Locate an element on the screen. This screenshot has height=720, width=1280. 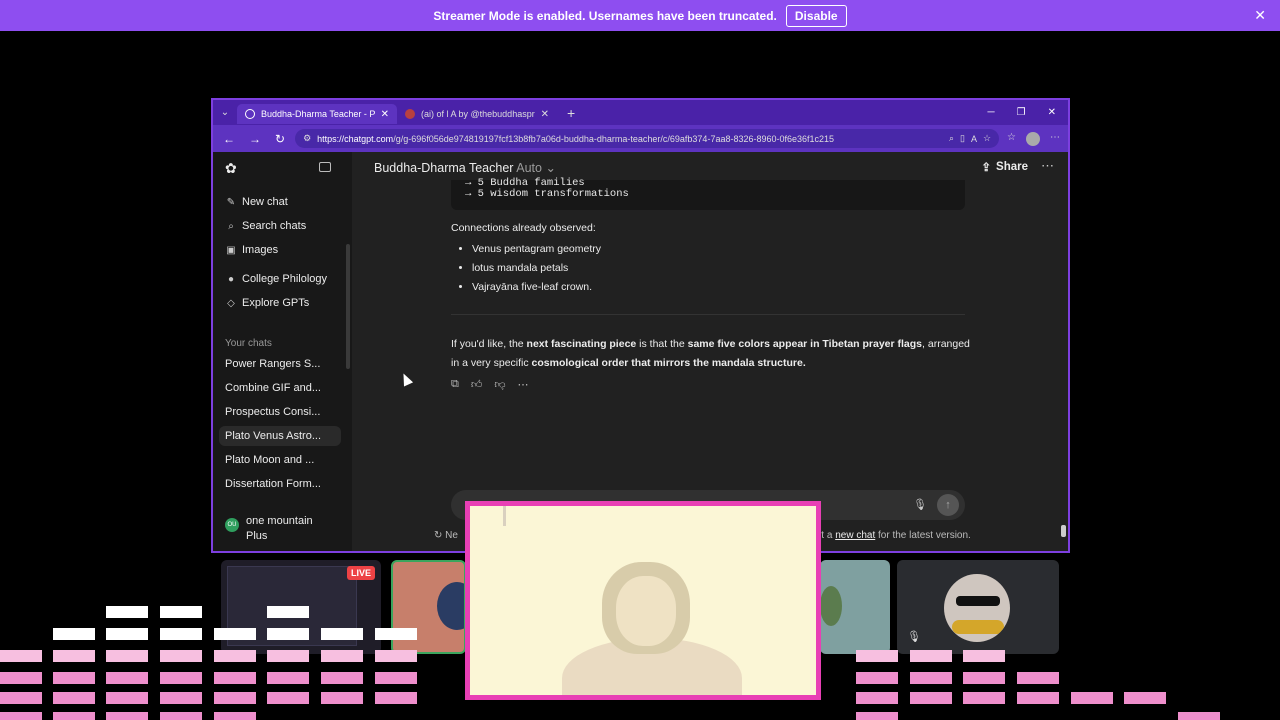
mode-label: Auto is located at coordinates (529, 168).